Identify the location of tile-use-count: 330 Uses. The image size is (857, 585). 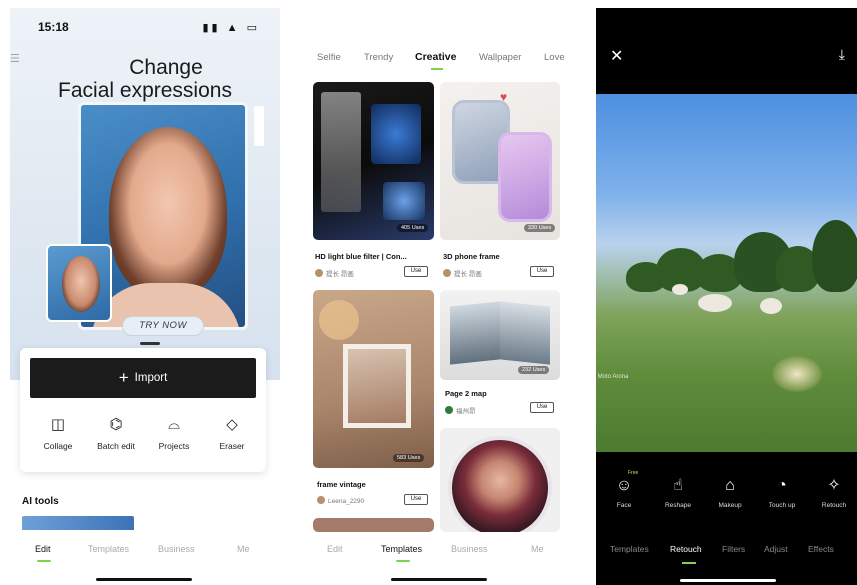
(540, 228).